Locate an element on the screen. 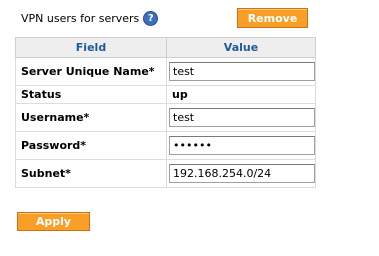 Image resolution: width=379 pixels, height=256 pixels. page-title: VPN users for servers is located at coordinates (80, 18).